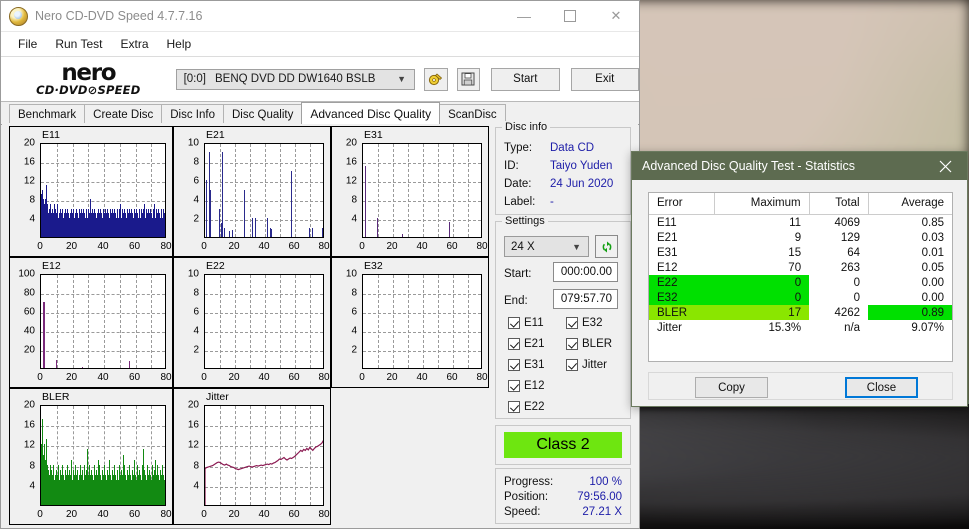  What do you see at coordinates (47, 114) in the screenshot?
I see `tab-benchmark: Benchmark` at bounding box center [47, 114].